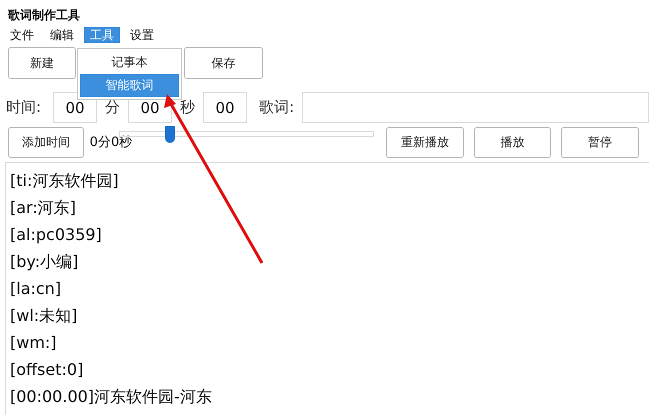 This screenshot has height=415, width=649. I want to click on add-time-button: 添加时间, so click(46, 142).